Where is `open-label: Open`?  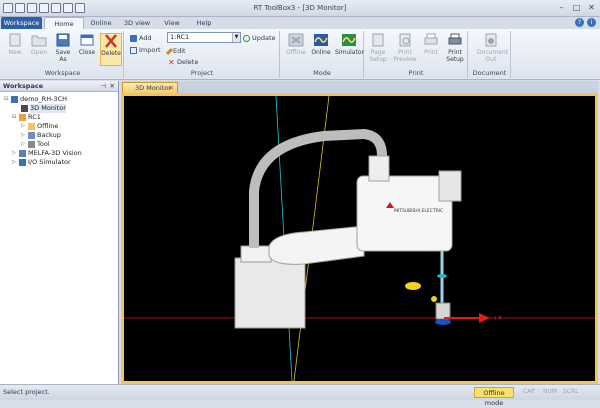 open-label: Open is located at coordinates (39, 52).